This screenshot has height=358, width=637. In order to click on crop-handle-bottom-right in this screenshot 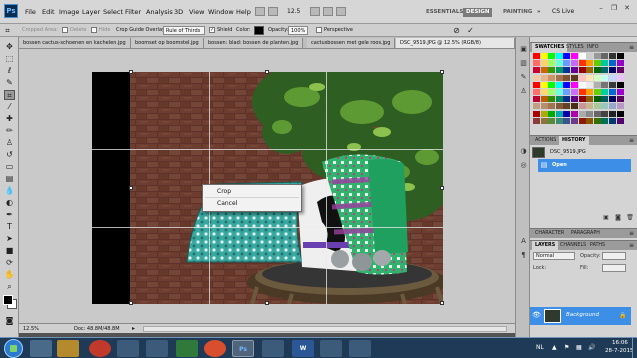, I will do `click(442, 303)`.